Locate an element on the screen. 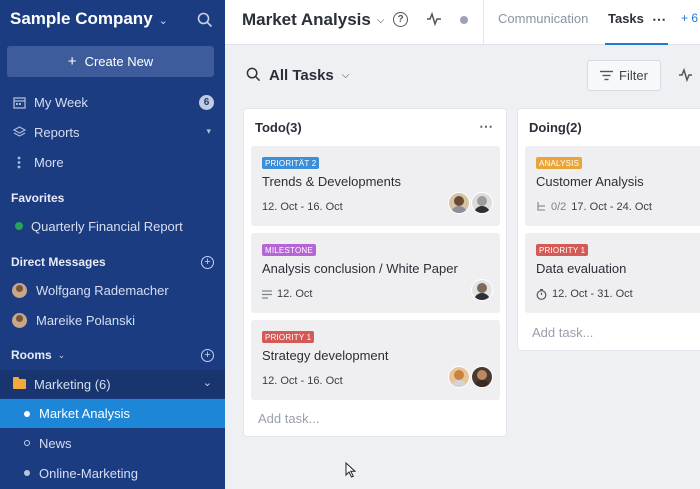 Image resolution: width=700 pixels, height=489 pixels. page-title-text: Market Analysis is located at coordinates (306, 19).